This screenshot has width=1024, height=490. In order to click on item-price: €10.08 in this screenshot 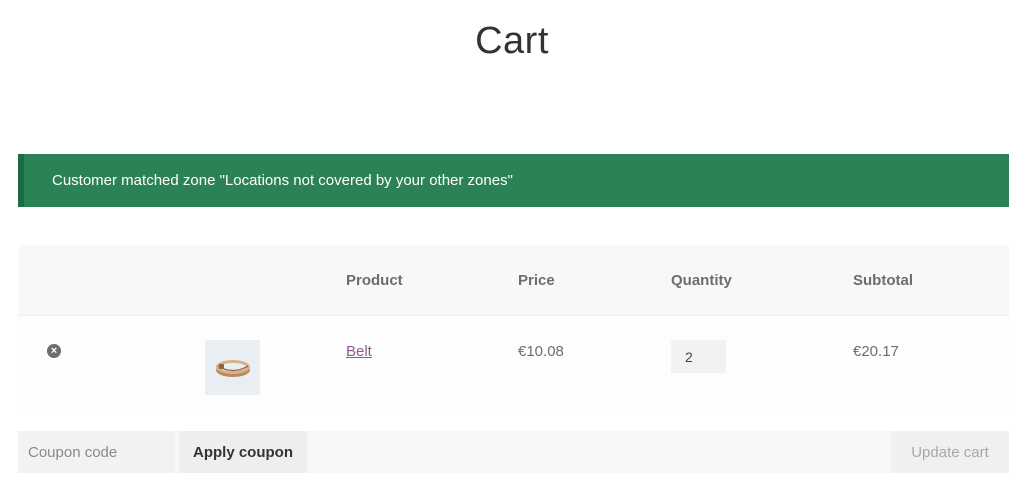, I will do `click(541, 351)`.